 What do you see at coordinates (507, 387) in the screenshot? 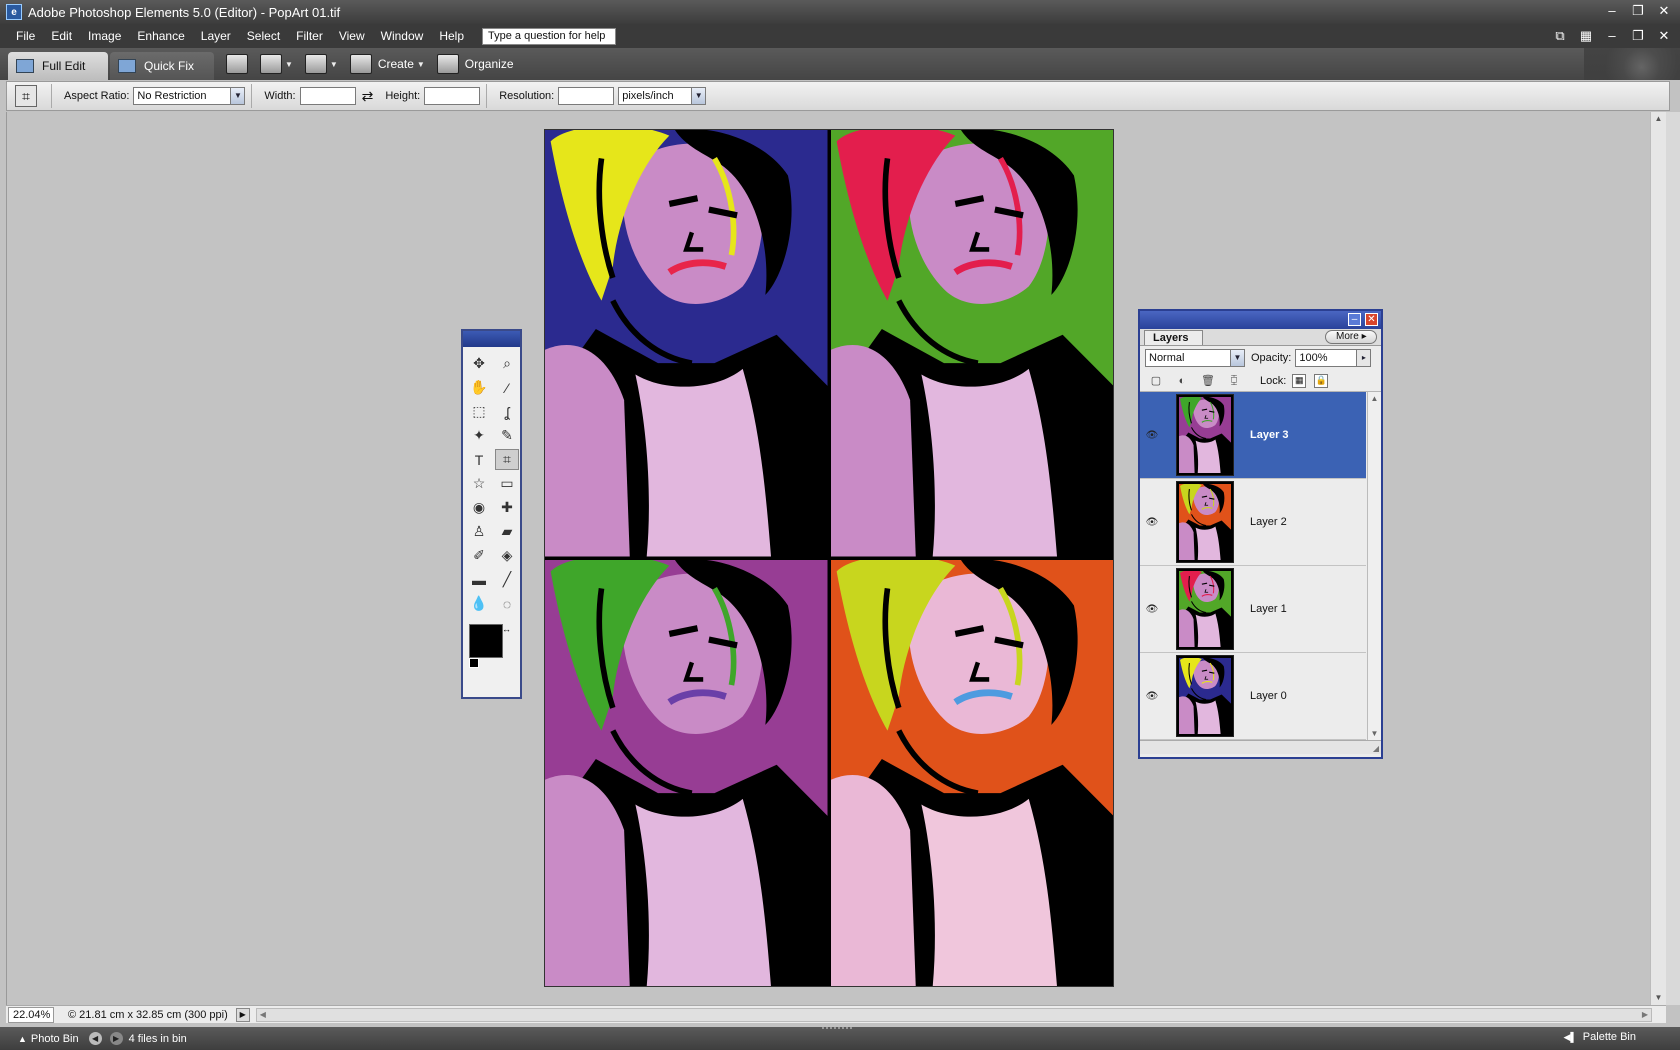
I see `eyedropper-tool-icon: ⁄` at bounding box center [507, 387].